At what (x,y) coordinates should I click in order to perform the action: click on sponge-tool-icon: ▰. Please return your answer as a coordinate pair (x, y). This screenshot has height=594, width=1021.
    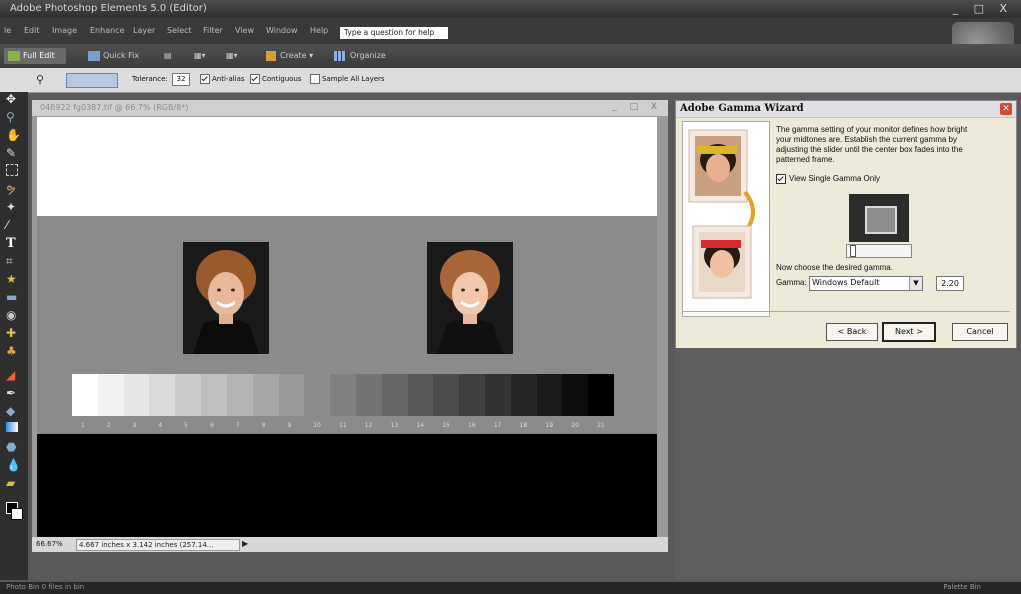
    Looking at the image, I should click on (13, 483).